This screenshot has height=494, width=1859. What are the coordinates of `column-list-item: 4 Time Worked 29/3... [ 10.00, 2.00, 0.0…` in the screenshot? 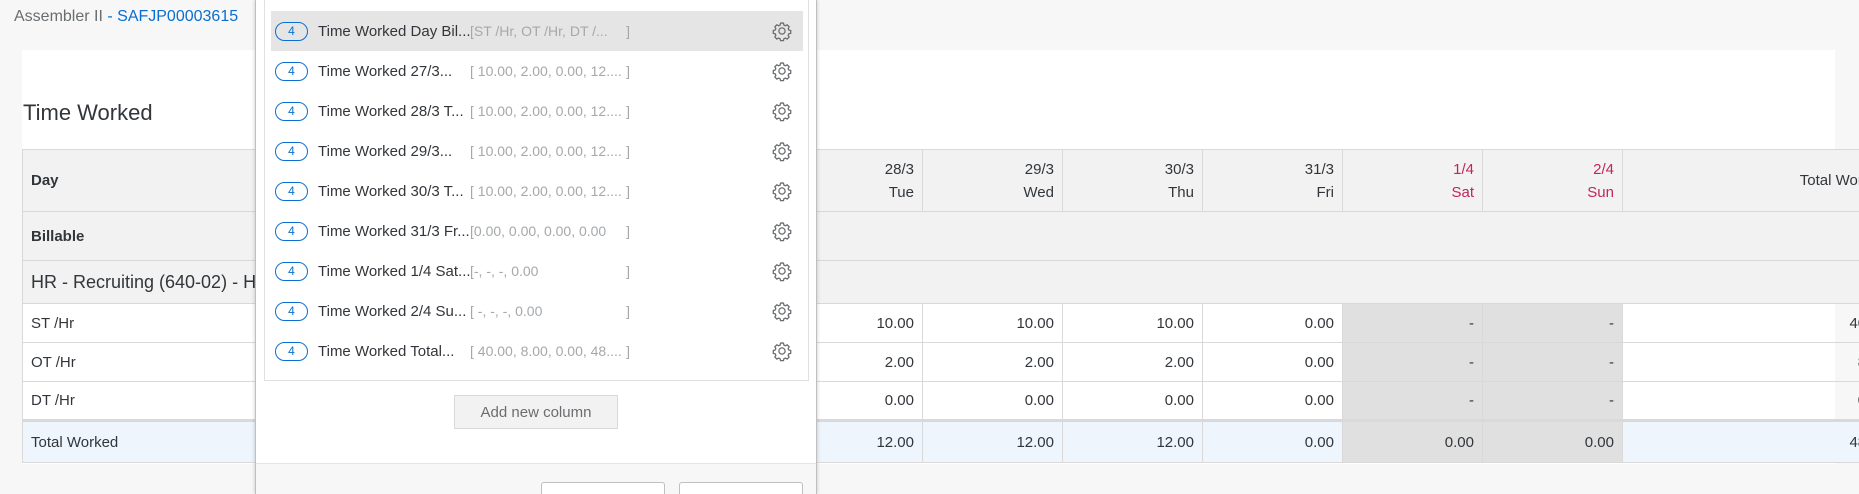 It's located at (537, 151).